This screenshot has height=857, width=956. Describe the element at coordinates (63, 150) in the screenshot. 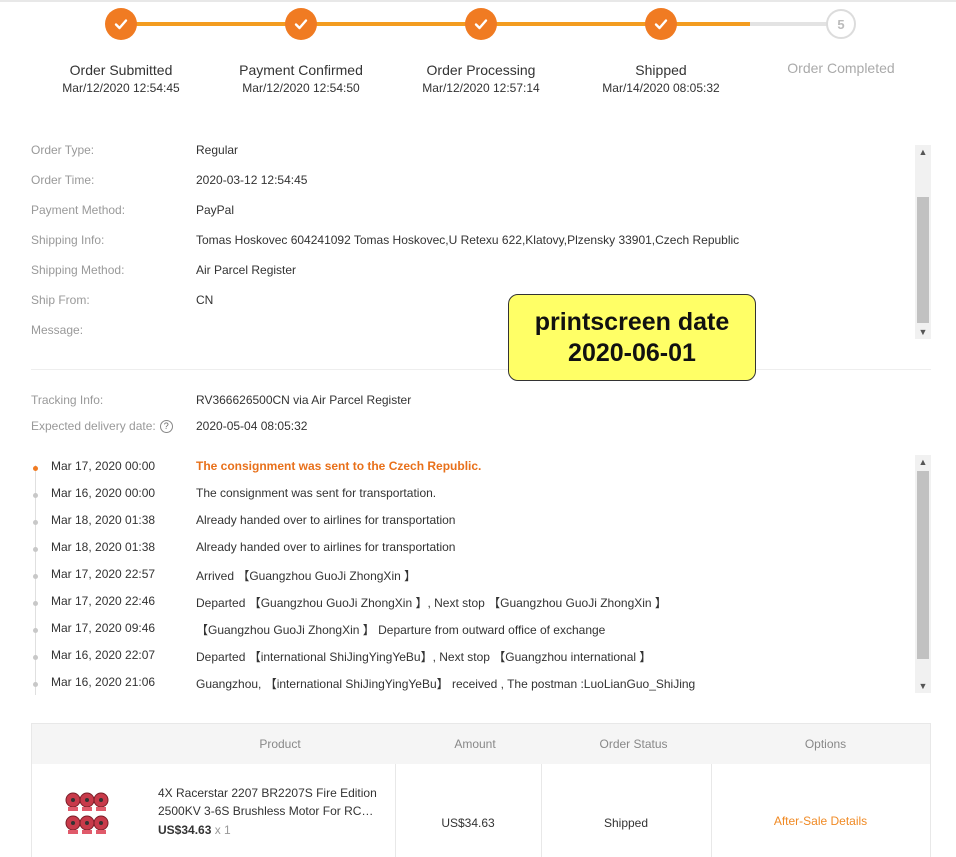

I see `info-label: Order Type:` at that location.